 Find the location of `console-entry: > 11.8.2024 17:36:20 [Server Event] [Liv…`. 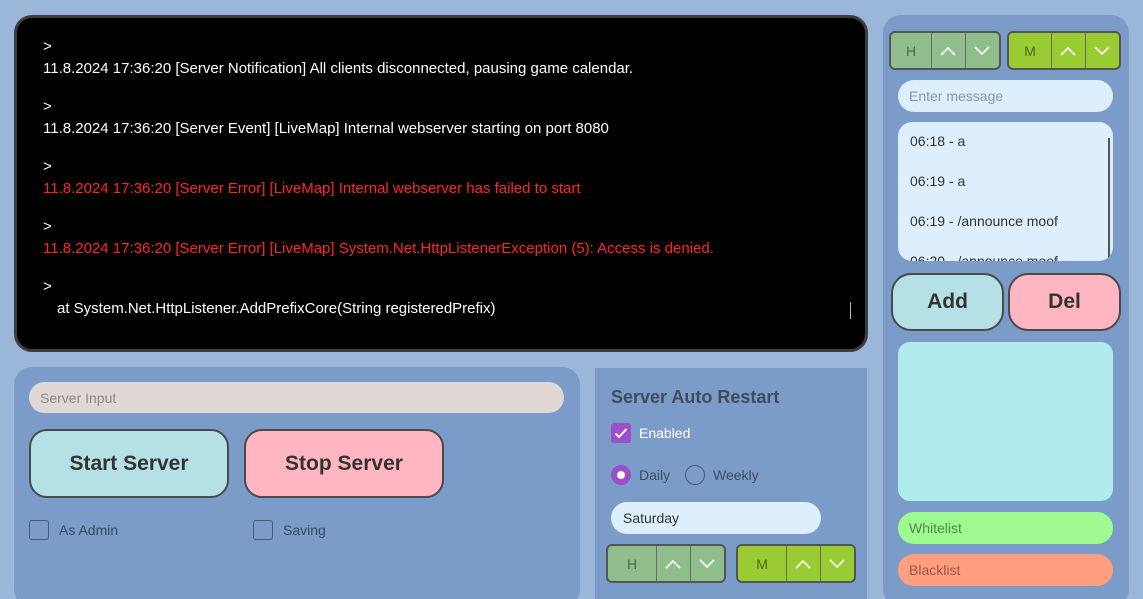

console-entry: > 11.8.2024 17:36:20 [Server Event] [Liv… is located at coordinates (441, 126).